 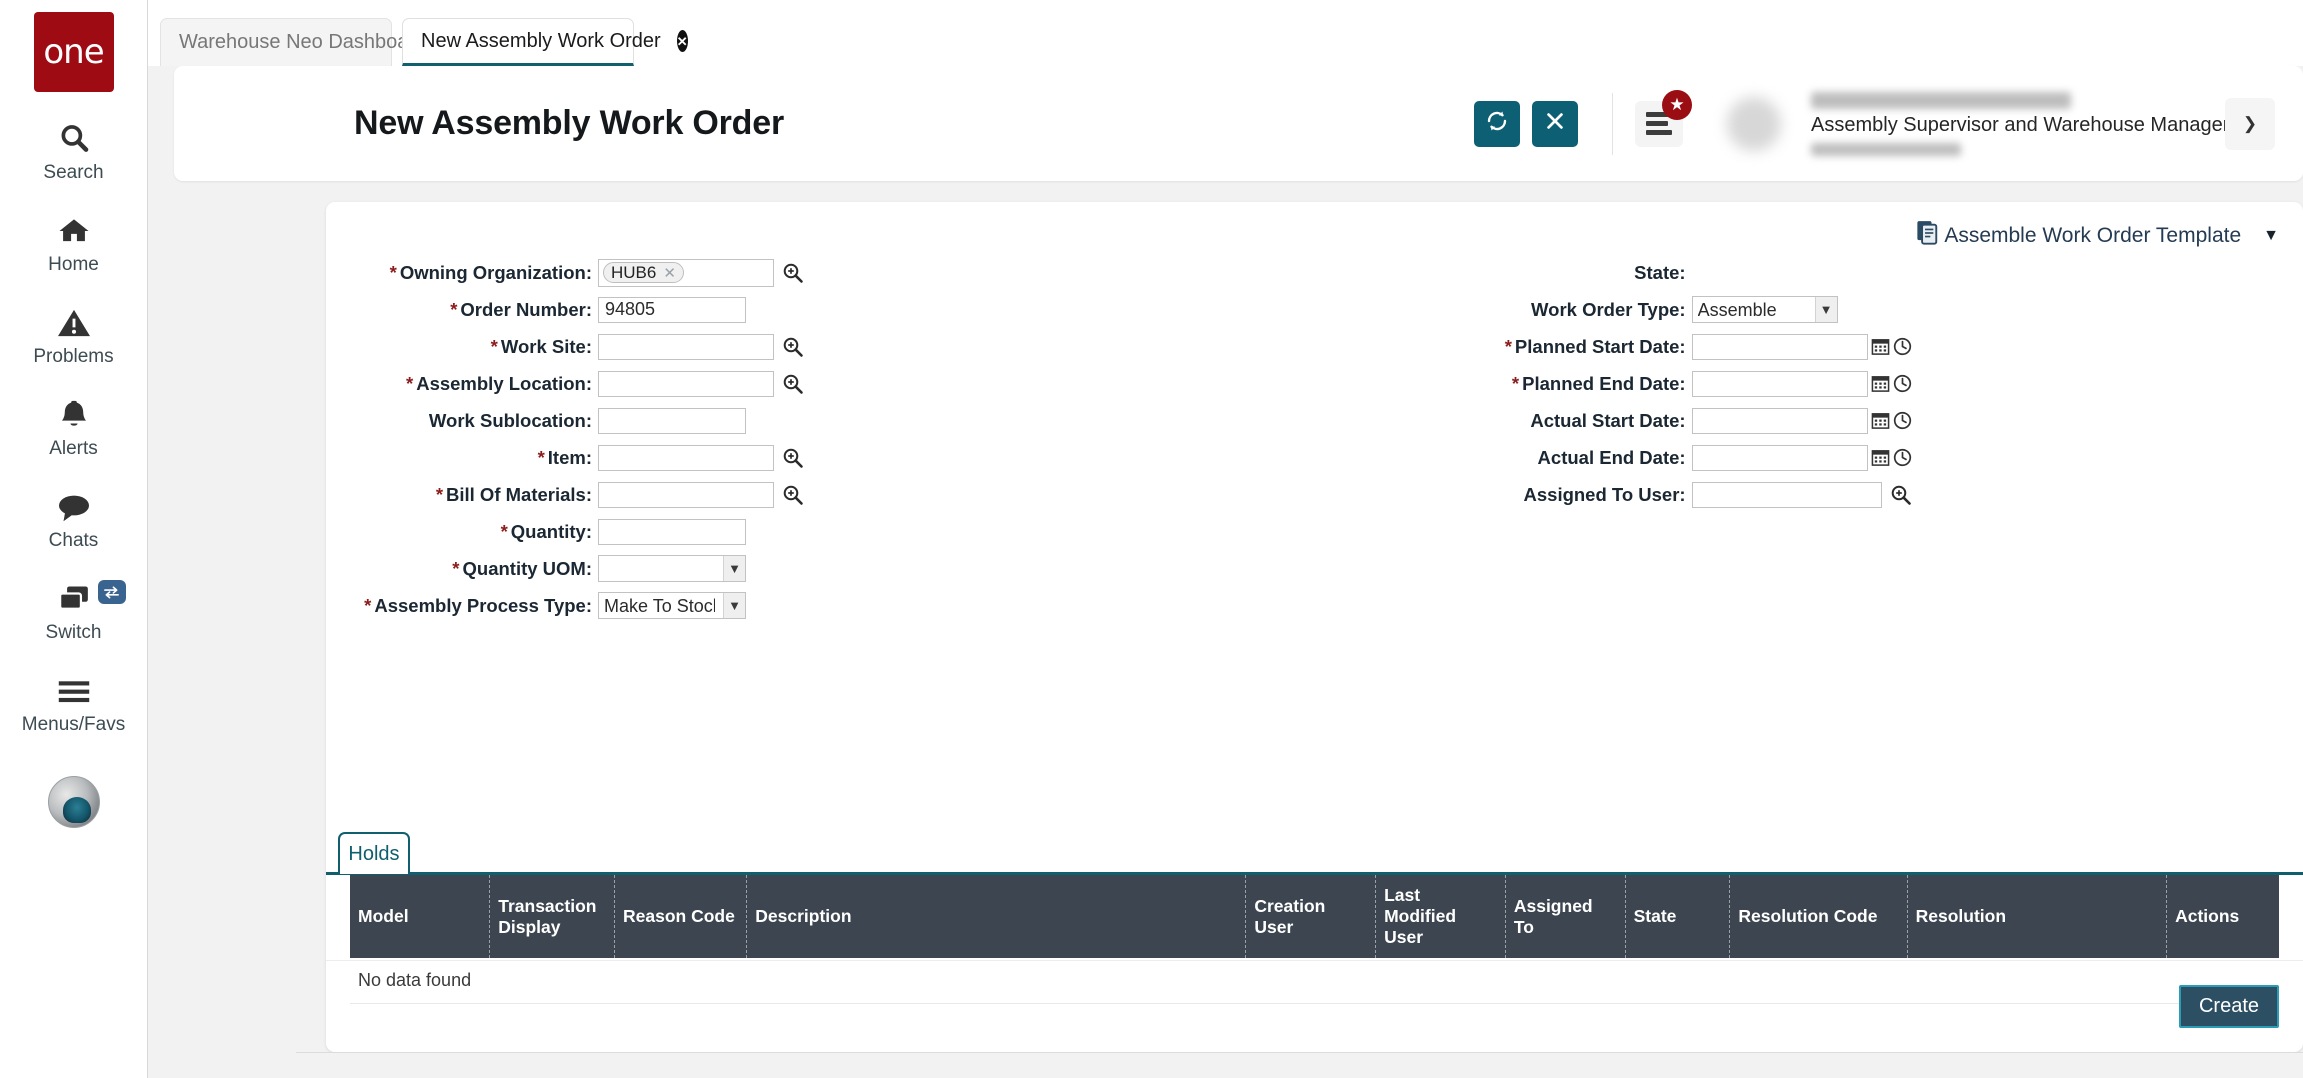 I want to click on planned-start-date-input, so click(x=1779, y=346).